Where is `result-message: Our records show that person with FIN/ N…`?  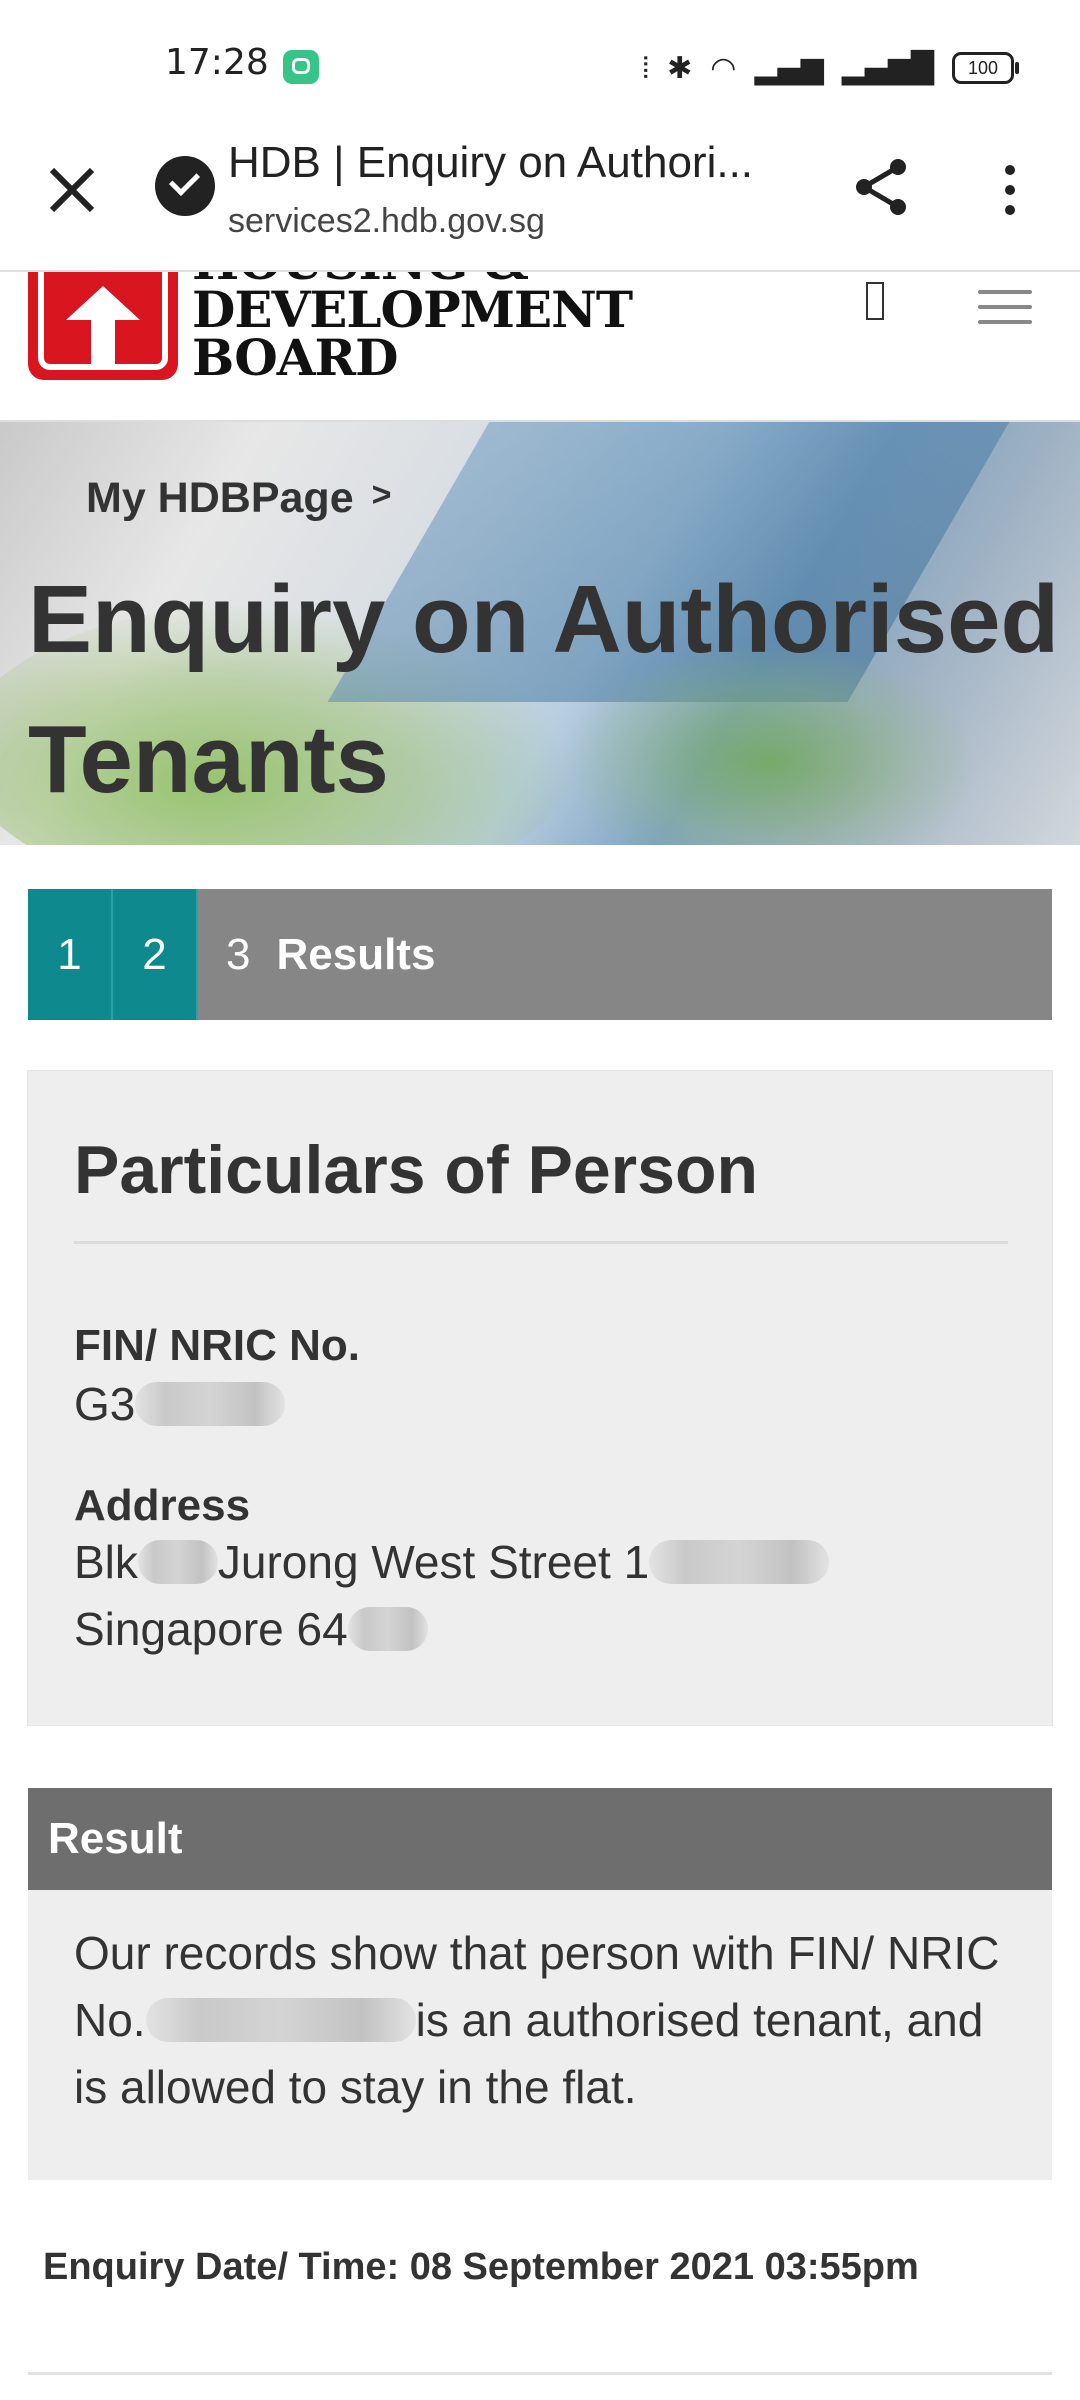 result-message: Our records show that person with FIN/ N… is located at coordinates (549, 2020).